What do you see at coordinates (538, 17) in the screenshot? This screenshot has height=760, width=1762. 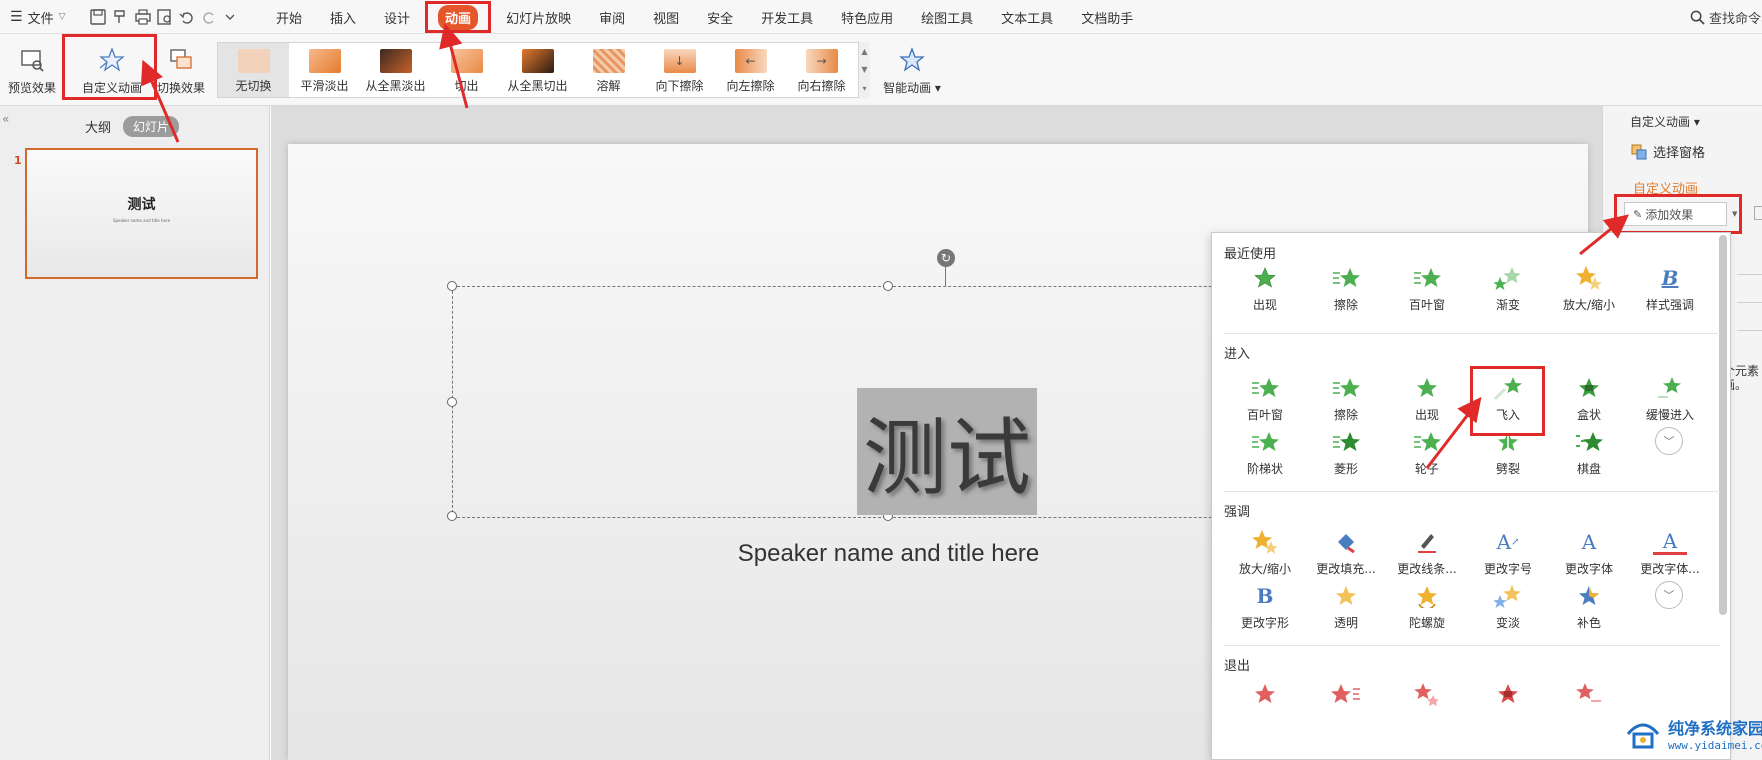 I see `tab-slideshow: 幻灯片放映` at bounding box center [538, 17].